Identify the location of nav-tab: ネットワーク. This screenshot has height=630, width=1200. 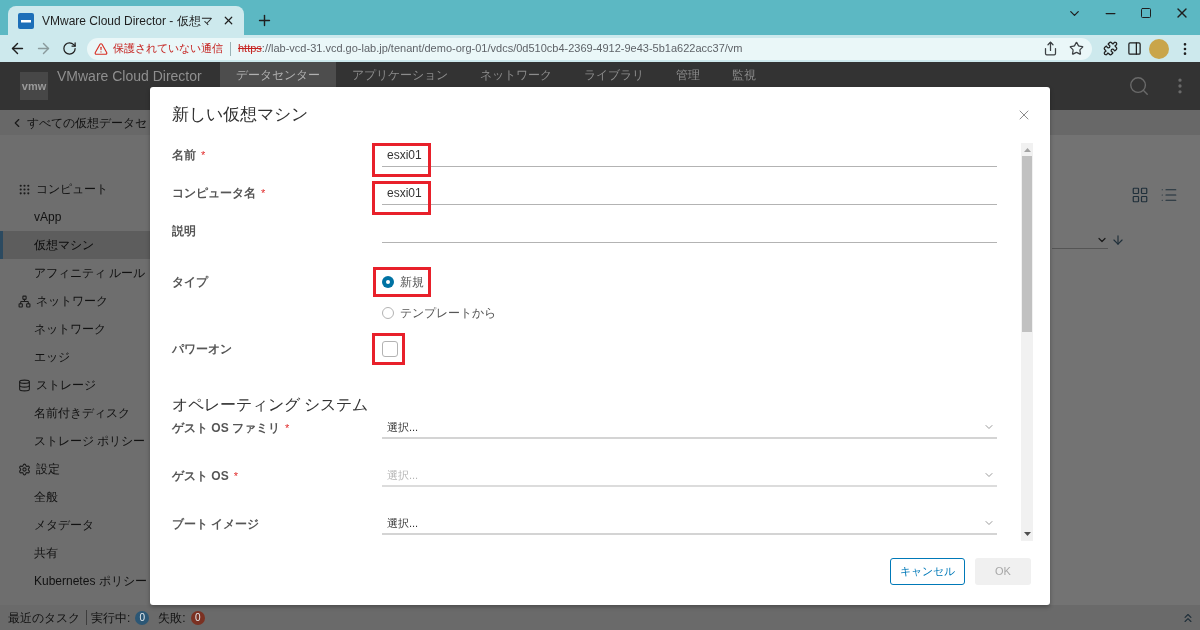
(515, 74).